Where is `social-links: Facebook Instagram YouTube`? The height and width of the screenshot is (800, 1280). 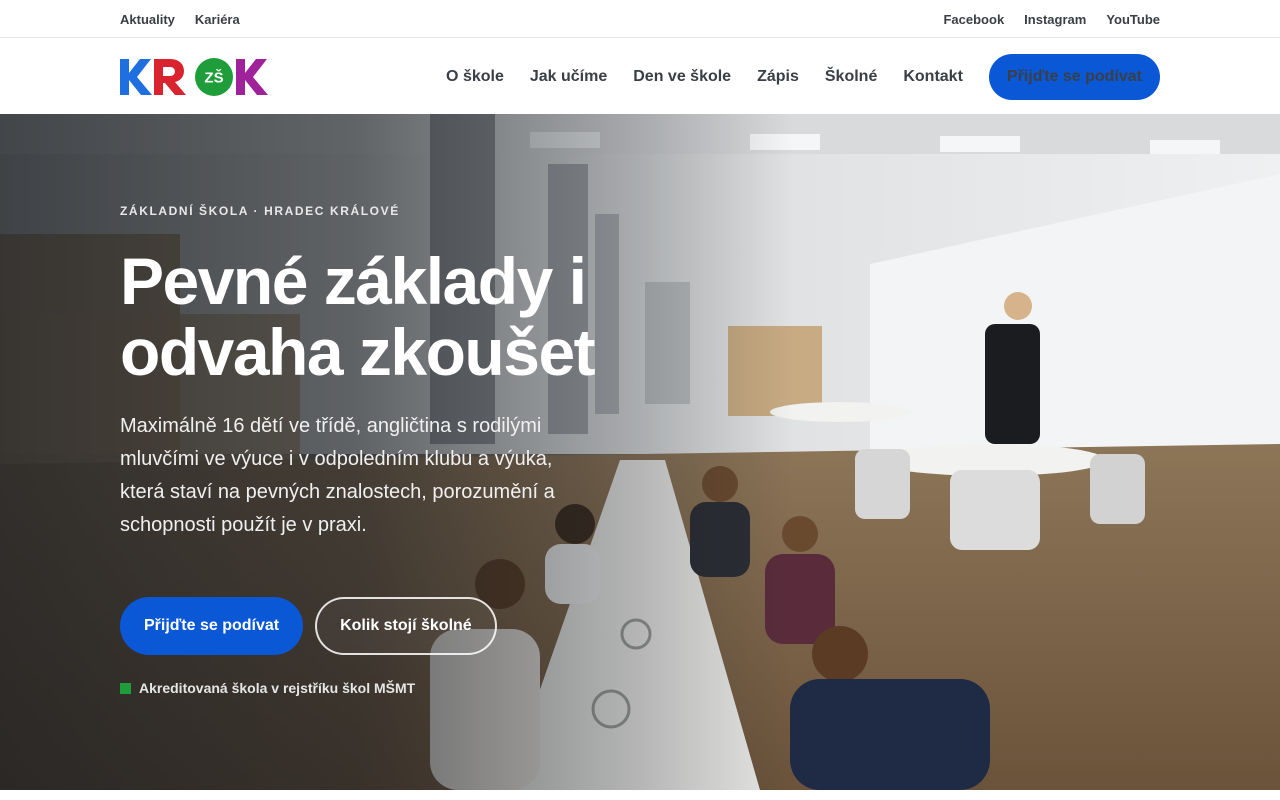
social-links: Facebook Instagram YouTube is located at coordinates (1051, 19).